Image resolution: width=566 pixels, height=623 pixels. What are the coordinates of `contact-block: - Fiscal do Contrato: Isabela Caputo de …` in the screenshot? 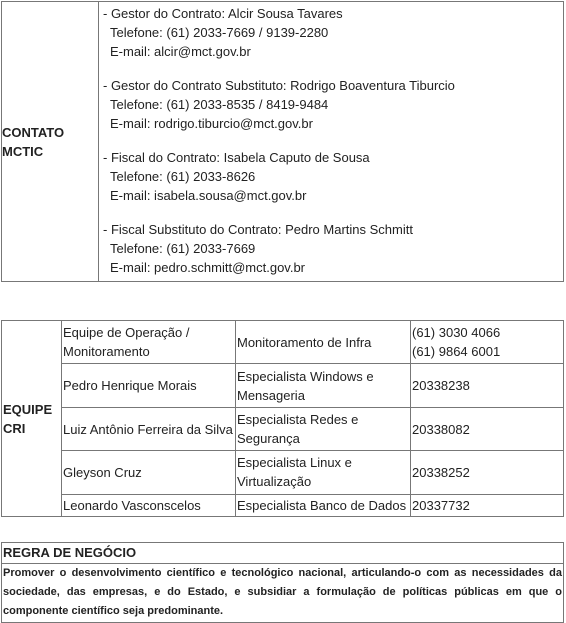 It's located at (333, 176).